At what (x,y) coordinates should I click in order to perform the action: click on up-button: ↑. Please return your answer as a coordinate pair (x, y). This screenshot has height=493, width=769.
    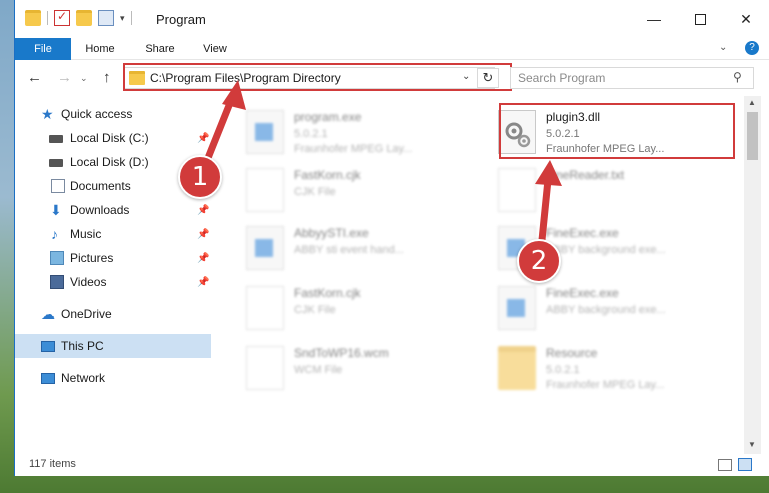
    Looking at the image, I should click on (107, 77).